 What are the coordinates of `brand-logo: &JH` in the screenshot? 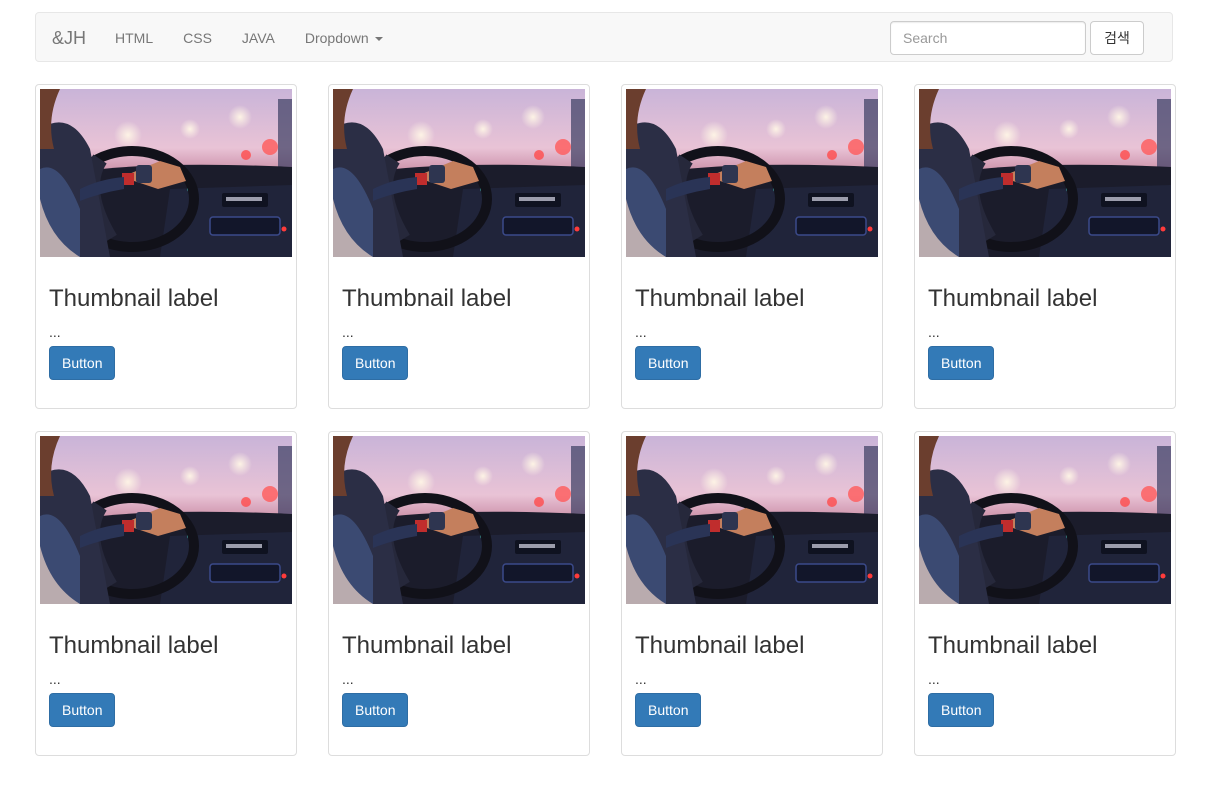 It's located at (69, 38).